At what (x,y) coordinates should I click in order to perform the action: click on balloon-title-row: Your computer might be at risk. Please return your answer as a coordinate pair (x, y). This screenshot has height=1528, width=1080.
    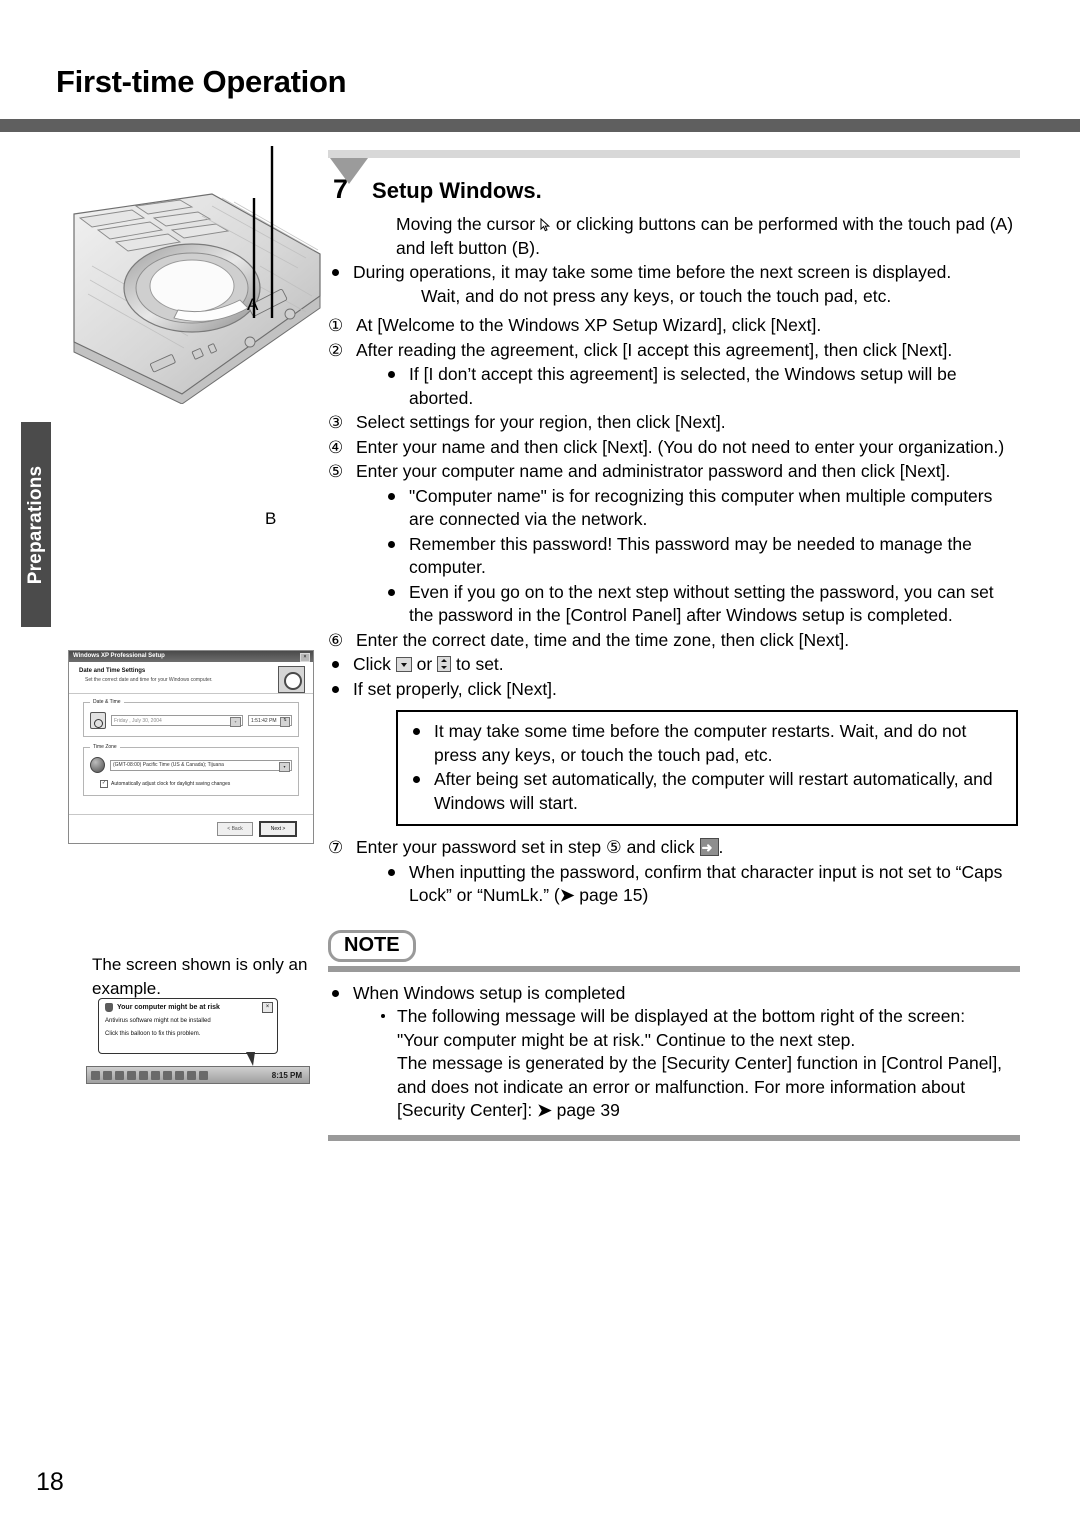
    Looking at the image, I should click on (188, 1007).